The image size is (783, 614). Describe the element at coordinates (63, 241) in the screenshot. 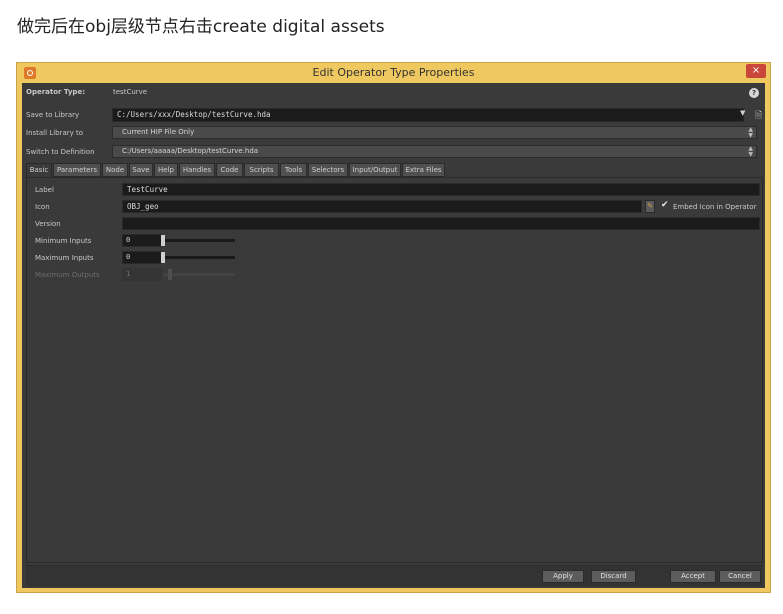

I see `min-inputs-label: Minimum Inputs` at that location.